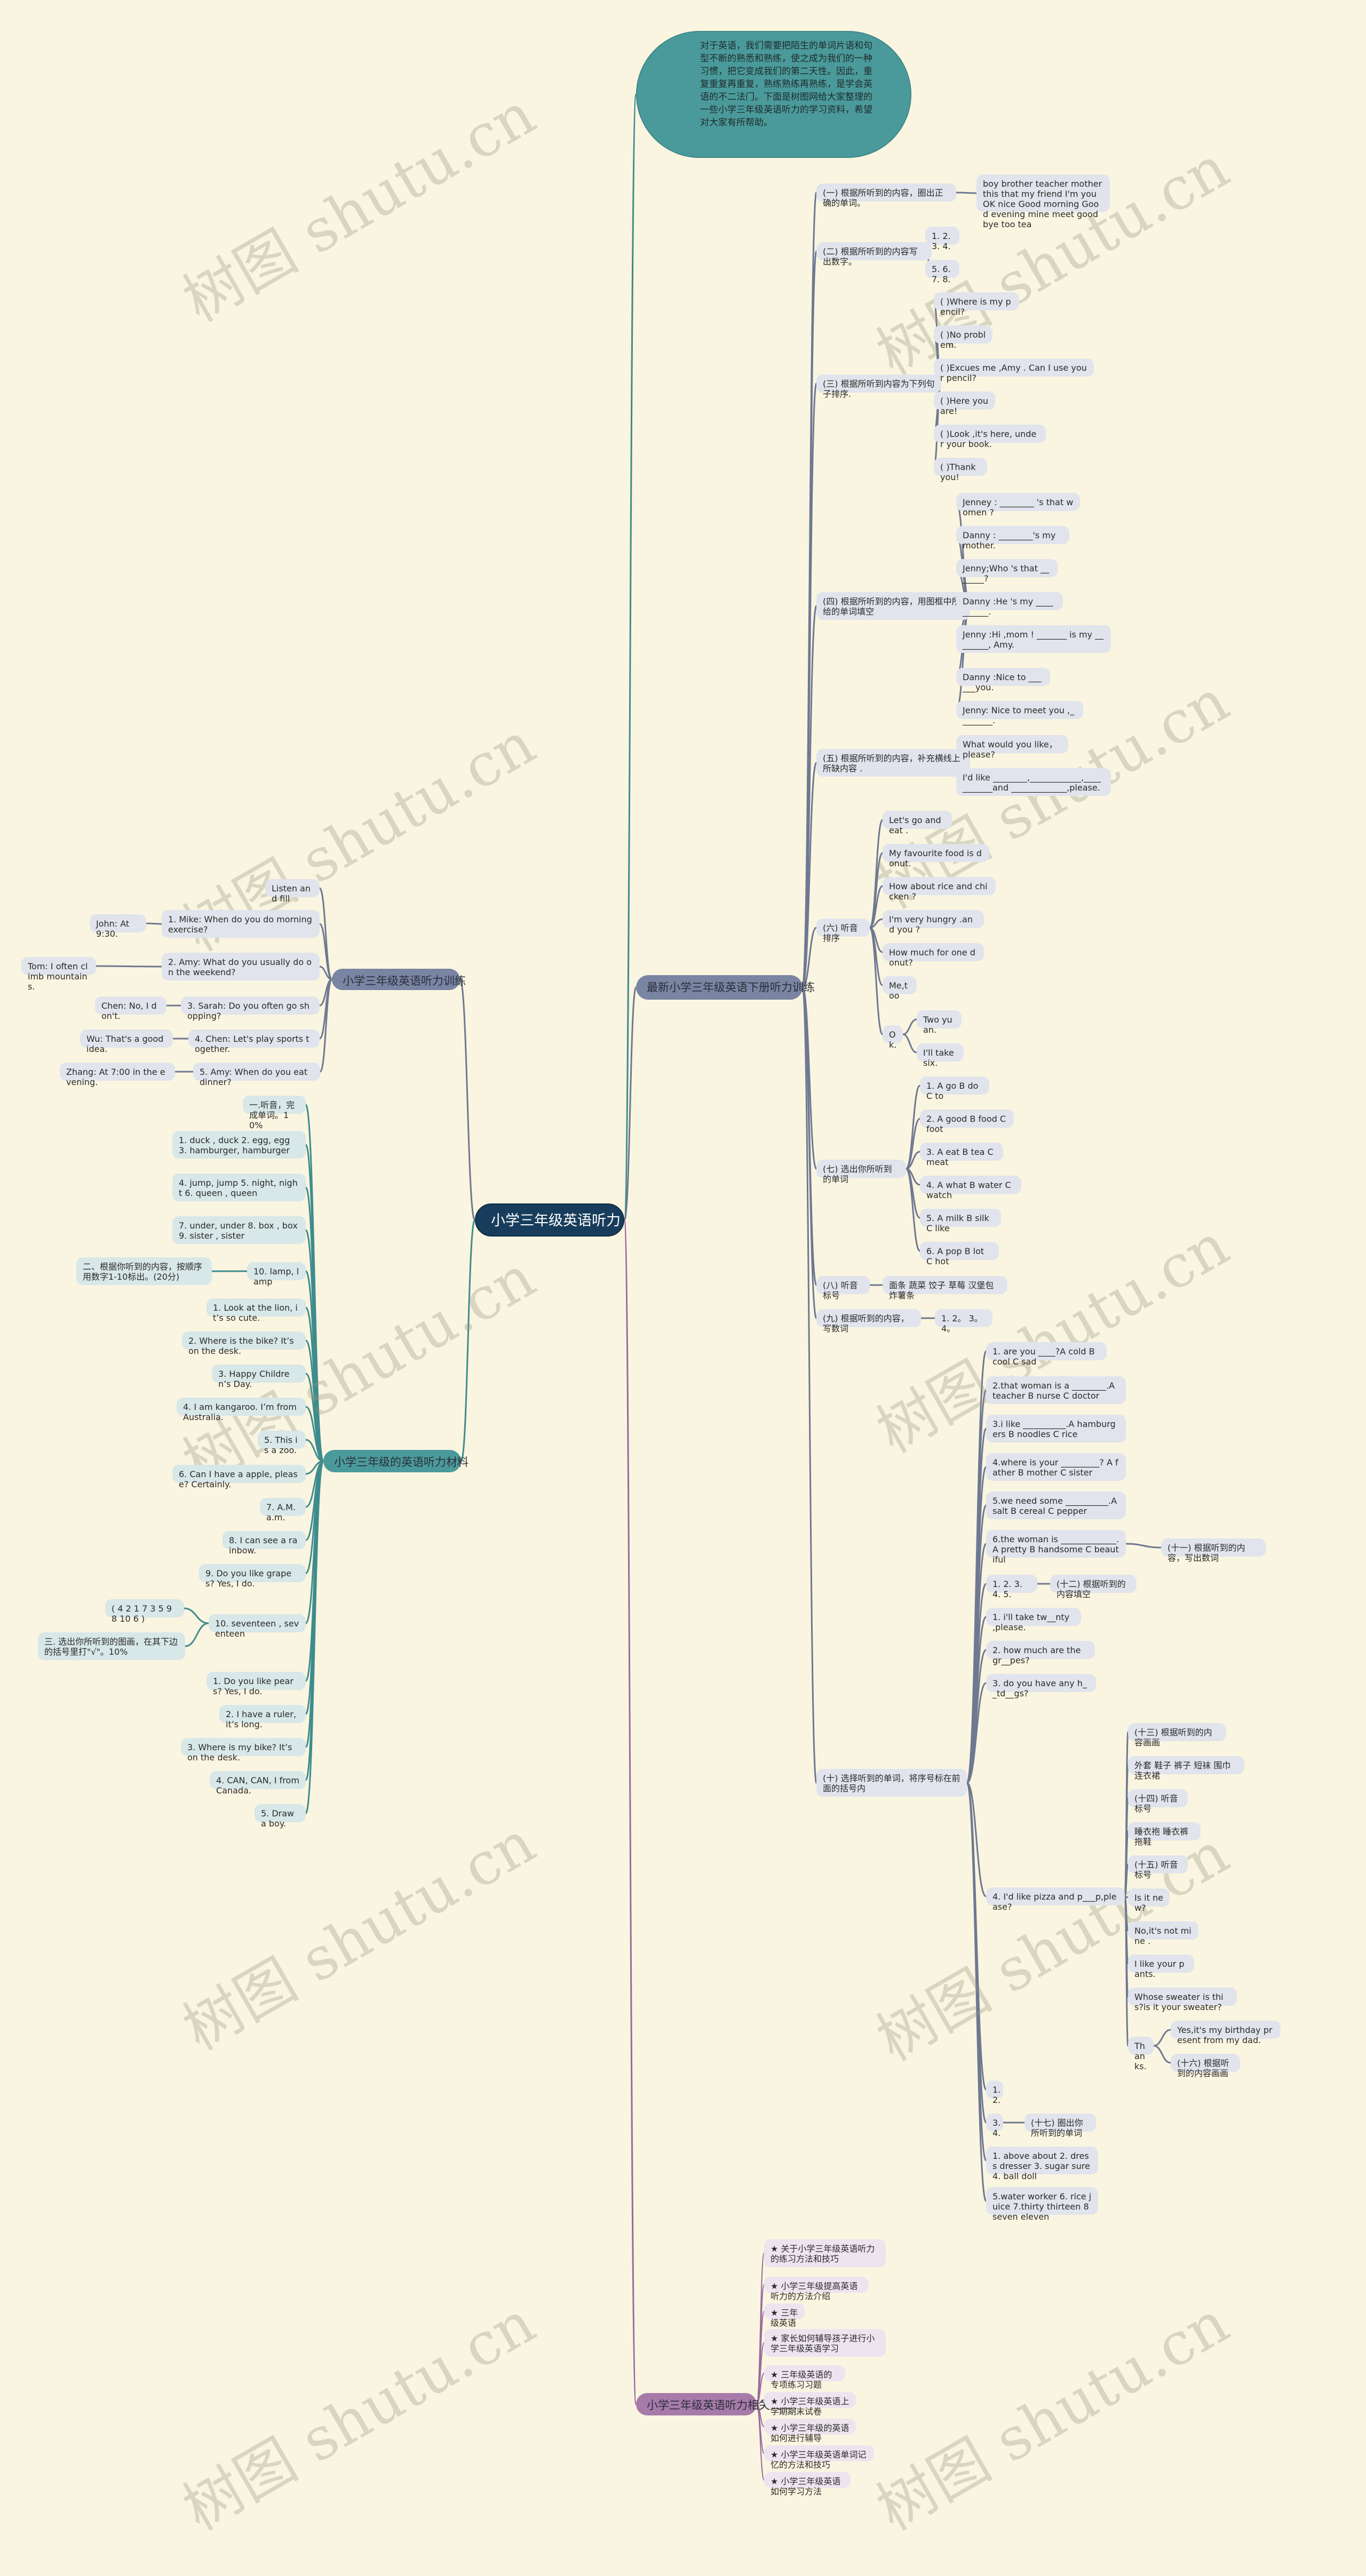 The width and height of the screenshot is (1366, 2576). What do you see at coordinates (250, 1008) in the screenshot?
I see `exercise-question: 3. Sarah: Do you often go shopping?` at bounding box center [250, 1008].